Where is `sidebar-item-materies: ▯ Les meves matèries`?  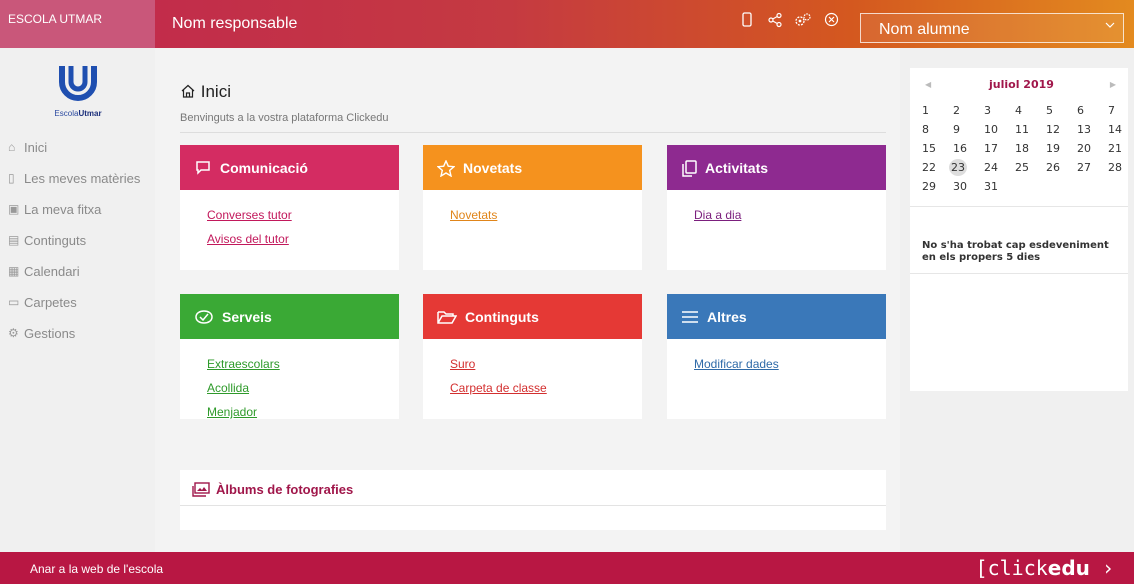 sidebar-item-materies: ▯ Les meves matèries is located at coordinates (74, 186).